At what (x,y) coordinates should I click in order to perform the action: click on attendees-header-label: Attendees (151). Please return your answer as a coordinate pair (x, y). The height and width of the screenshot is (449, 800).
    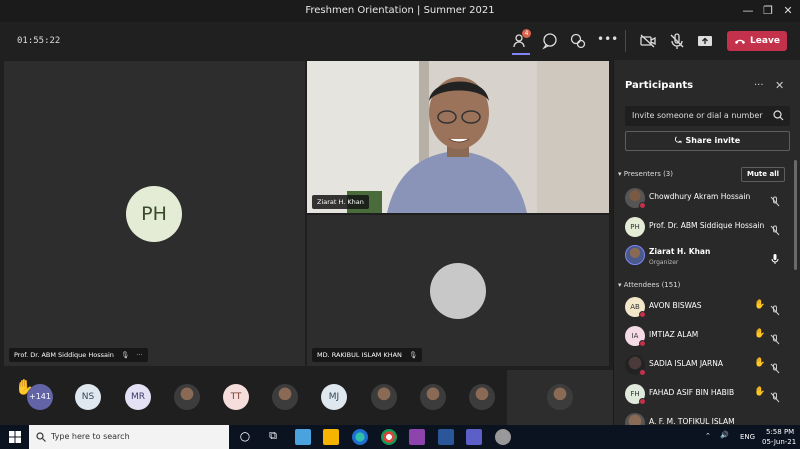
    Looking at the image, I should click on (652, 285).